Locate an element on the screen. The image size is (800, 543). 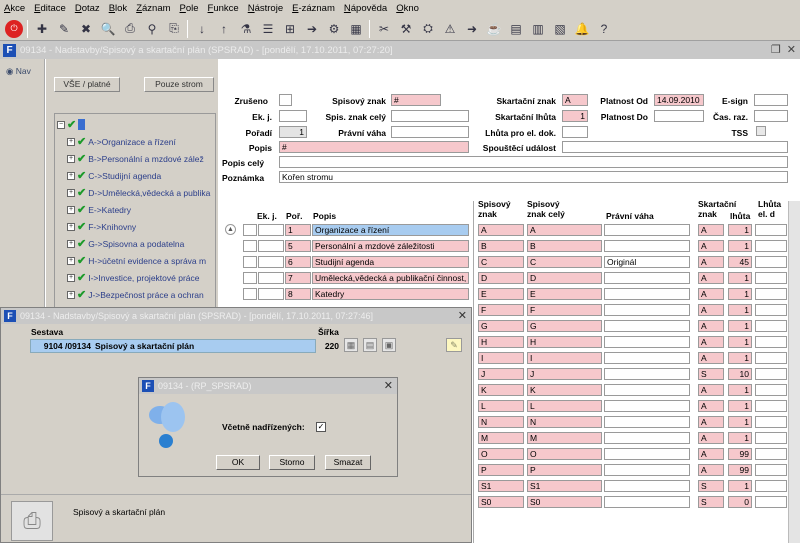
tree-node: + ✔ B->Personální a mzdové zálež is located at coordinates (135, 158).